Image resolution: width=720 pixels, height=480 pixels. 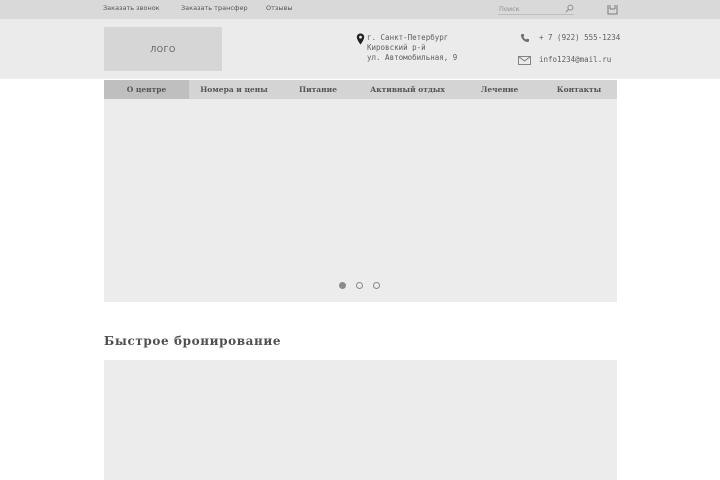 I want to click on search-box, so click(x=536, y=9).